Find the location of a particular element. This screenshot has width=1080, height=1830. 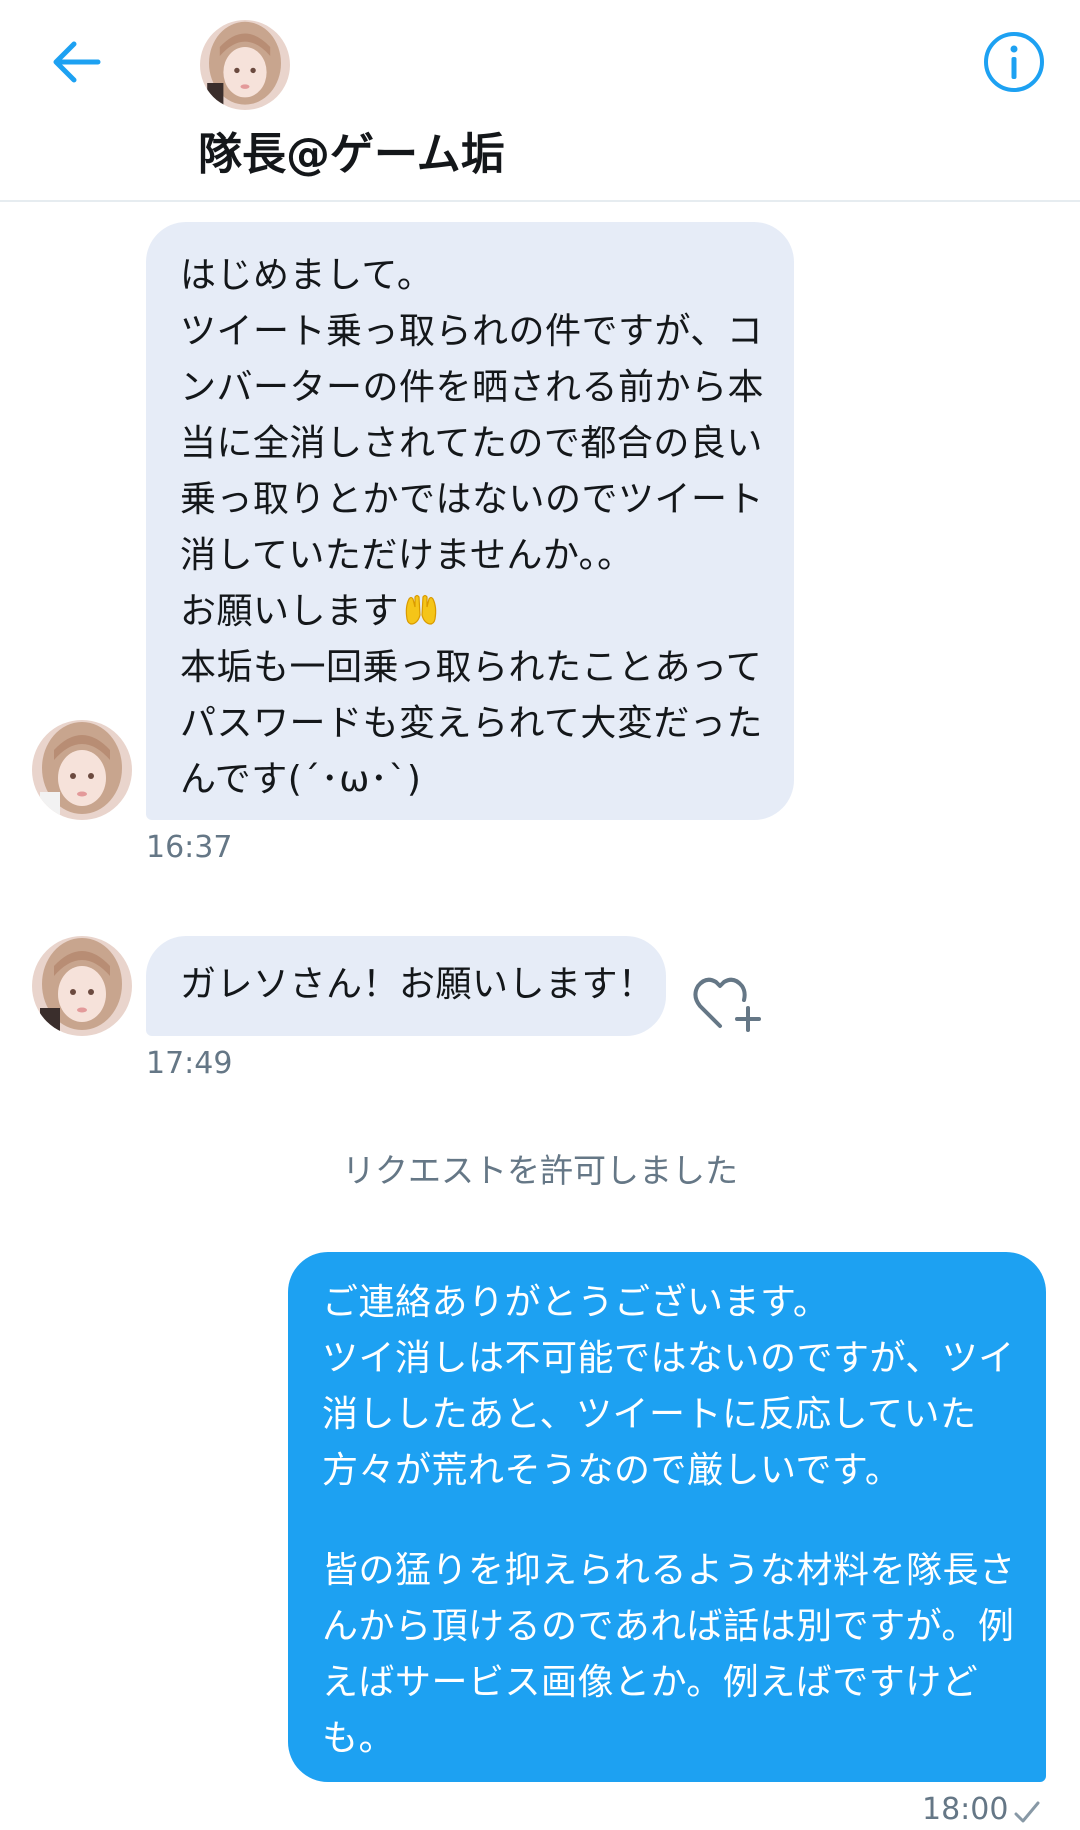

message-bubble-incoming: ガレソさん！お願いします！ is located at coordinates (406, 986).